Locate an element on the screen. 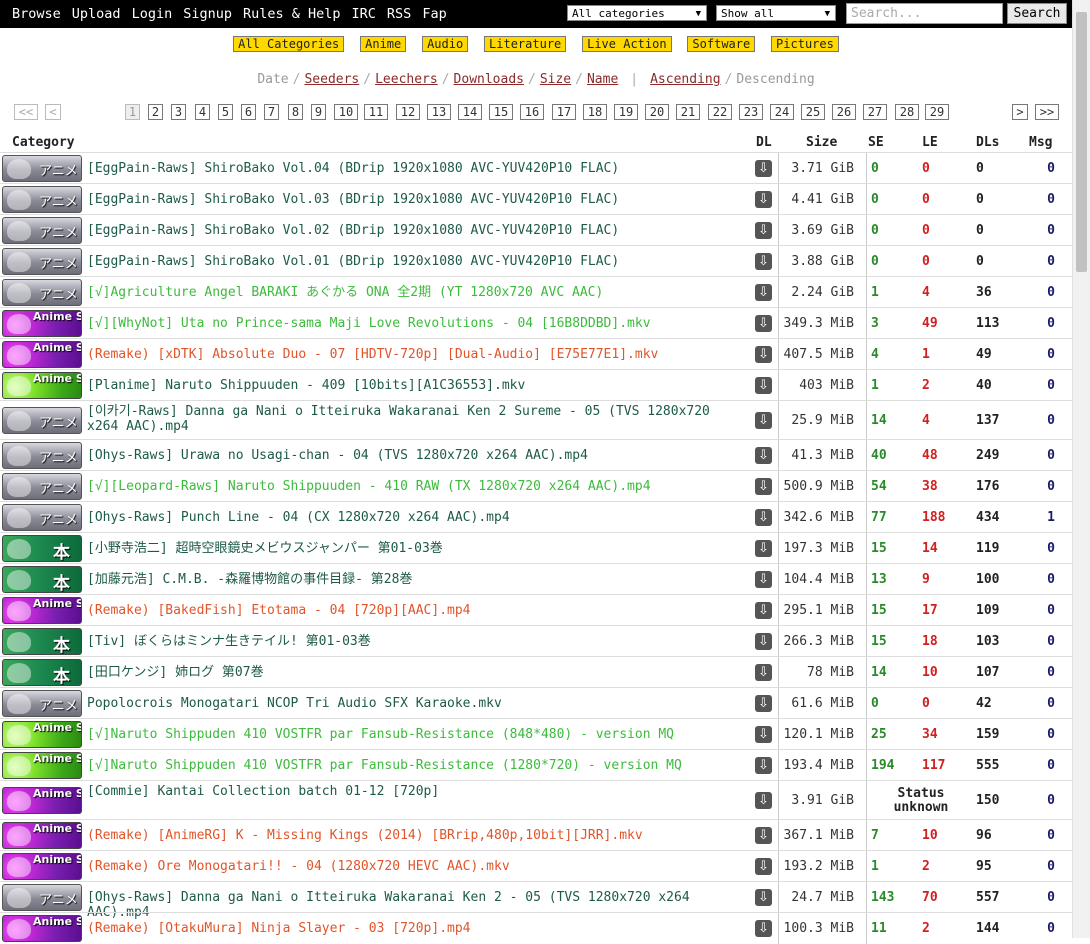 This screenshot has width=1090, height=944. page-22-button: 22 is located at coordinates (720, 112).